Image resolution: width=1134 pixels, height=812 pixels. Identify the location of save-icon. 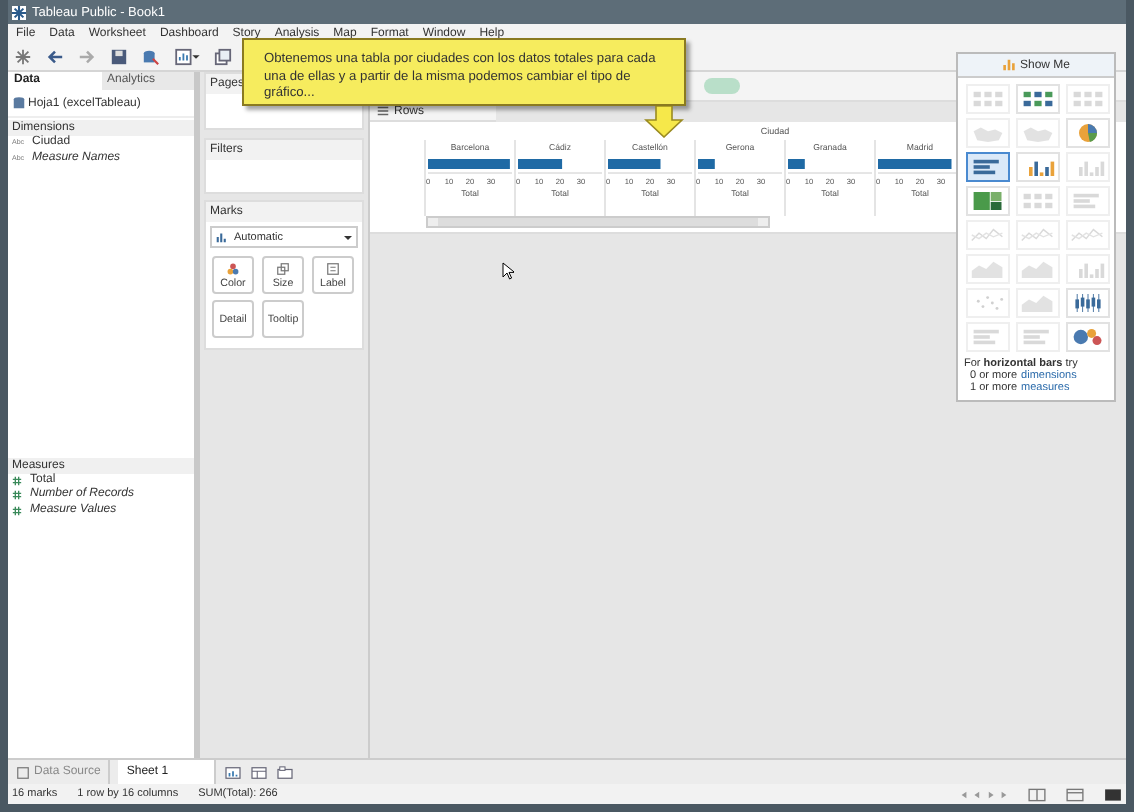
(119, 57).